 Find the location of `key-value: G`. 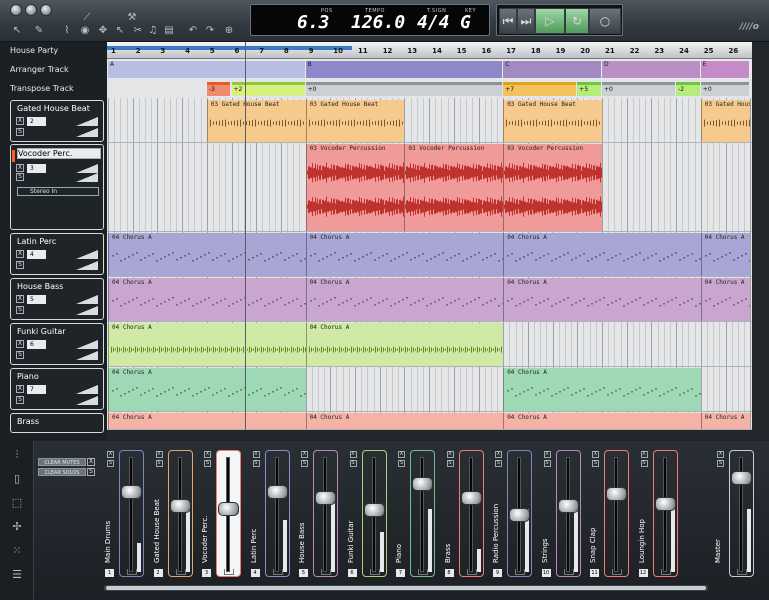

key-value: G is located at coordinates (465, 23).